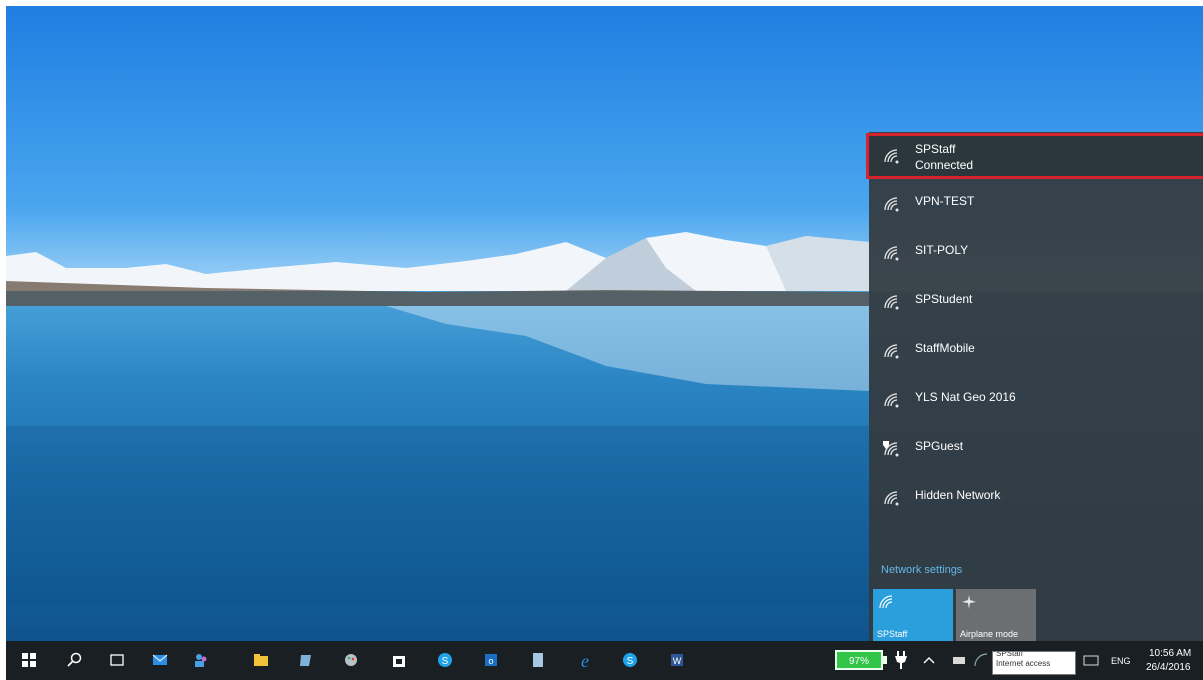  I want to click on svg-text: e, so click(585, 660).